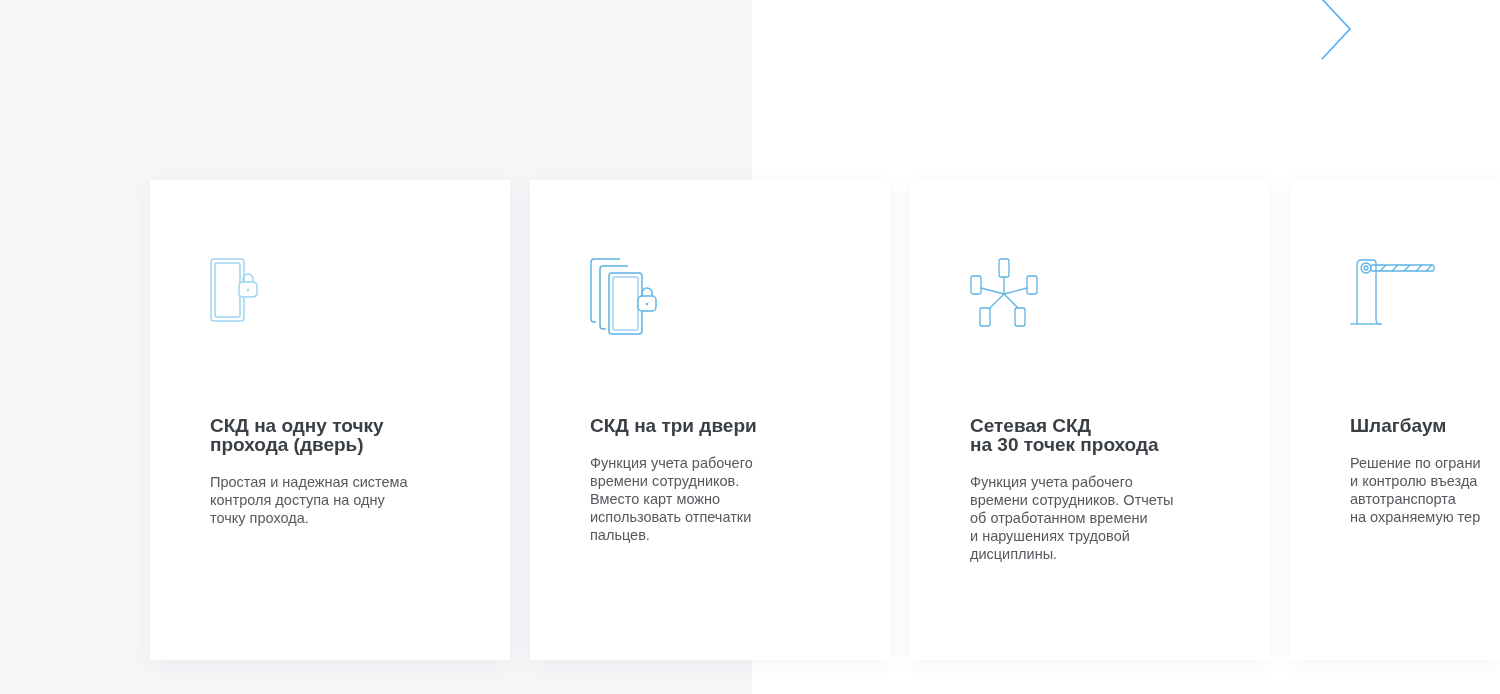 The width and height of the screenshot is (1500, 694). Describe the element at coordinates (1399, 425) in the screenshot. I see `card-title: Шлагбаум` at that location.